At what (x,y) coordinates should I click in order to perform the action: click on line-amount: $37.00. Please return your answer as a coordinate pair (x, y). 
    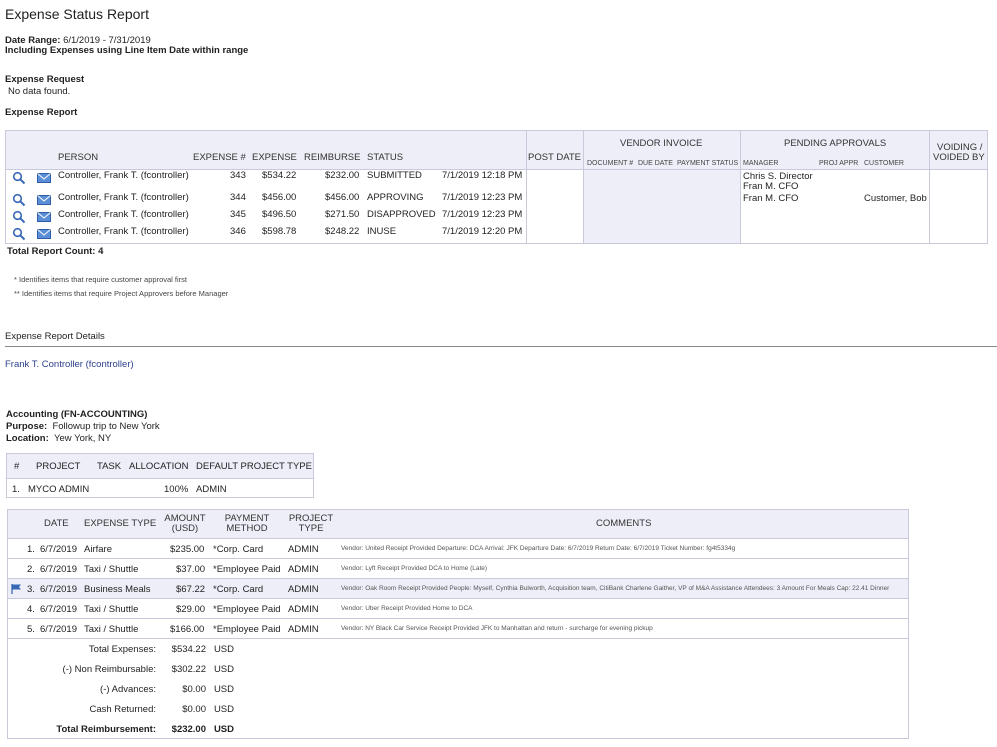
    Looking at the image, I should click on (191, 569).